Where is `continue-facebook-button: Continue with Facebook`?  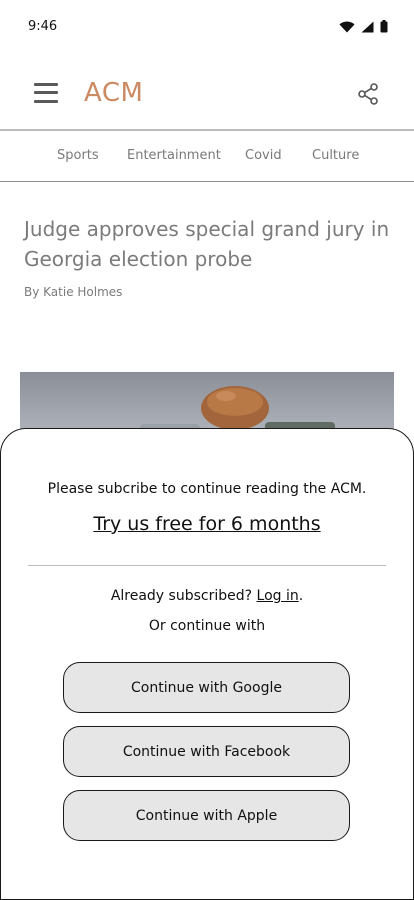 continue-facebook-button: Continue with Facebook is located at coordinates (206, 751).